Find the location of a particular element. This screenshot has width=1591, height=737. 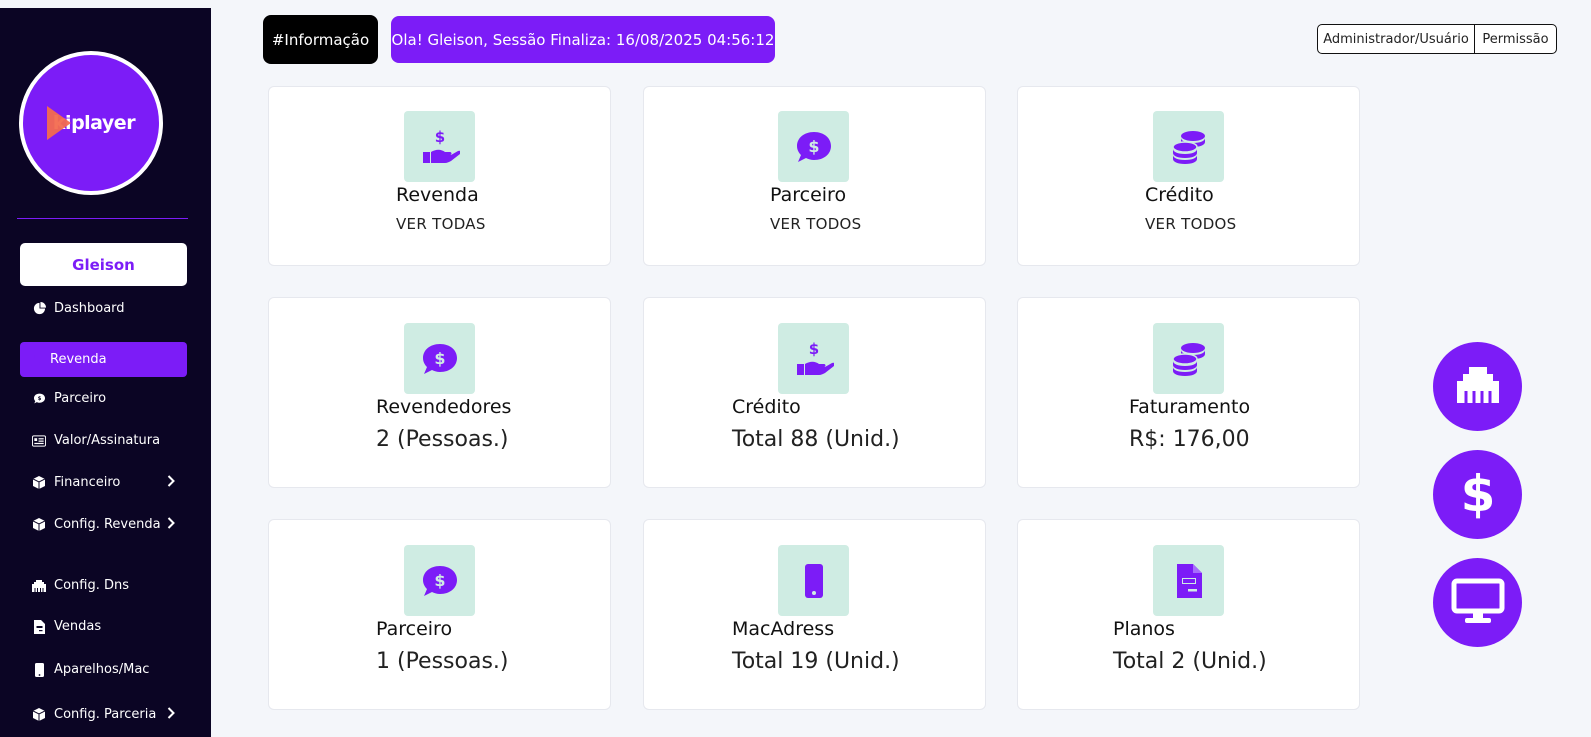

sidebar-item-valor-assinatura: Valor/Assinatura is located at coordinates (103, 440).